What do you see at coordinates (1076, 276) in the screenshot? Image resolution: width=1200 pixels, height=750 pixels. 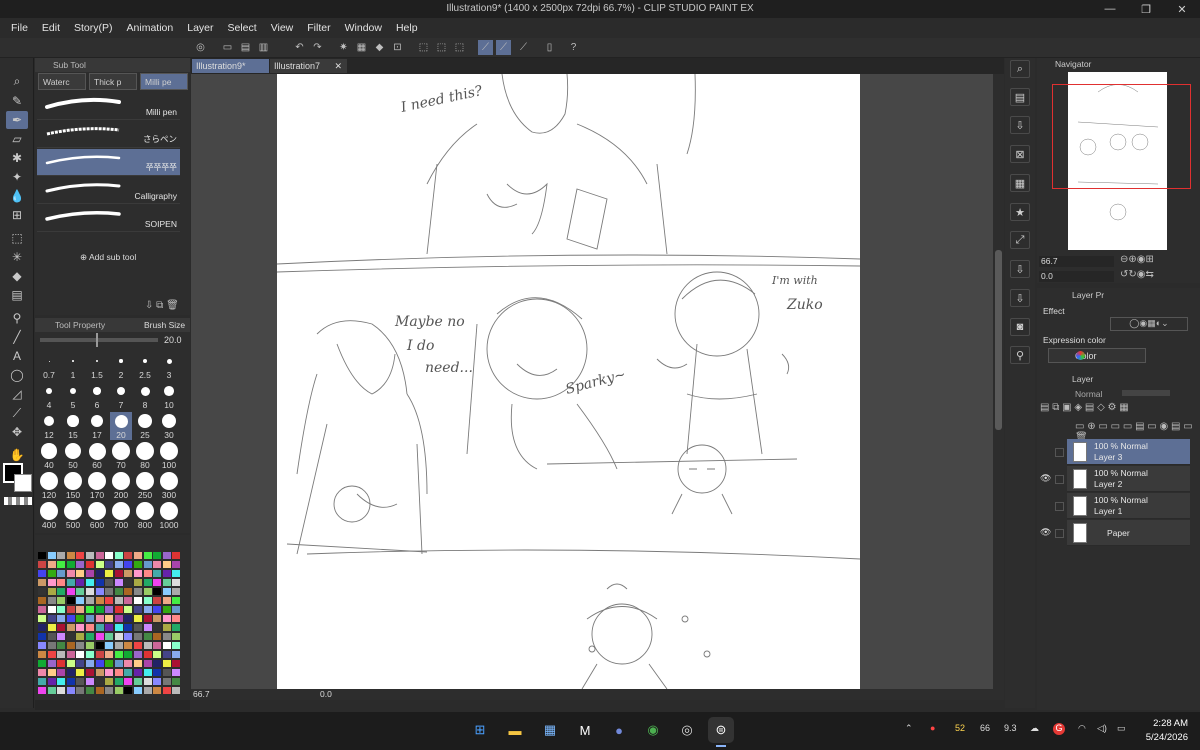 I see `navigator-angle-field: 0.0` at bounding box center [1076, 276].